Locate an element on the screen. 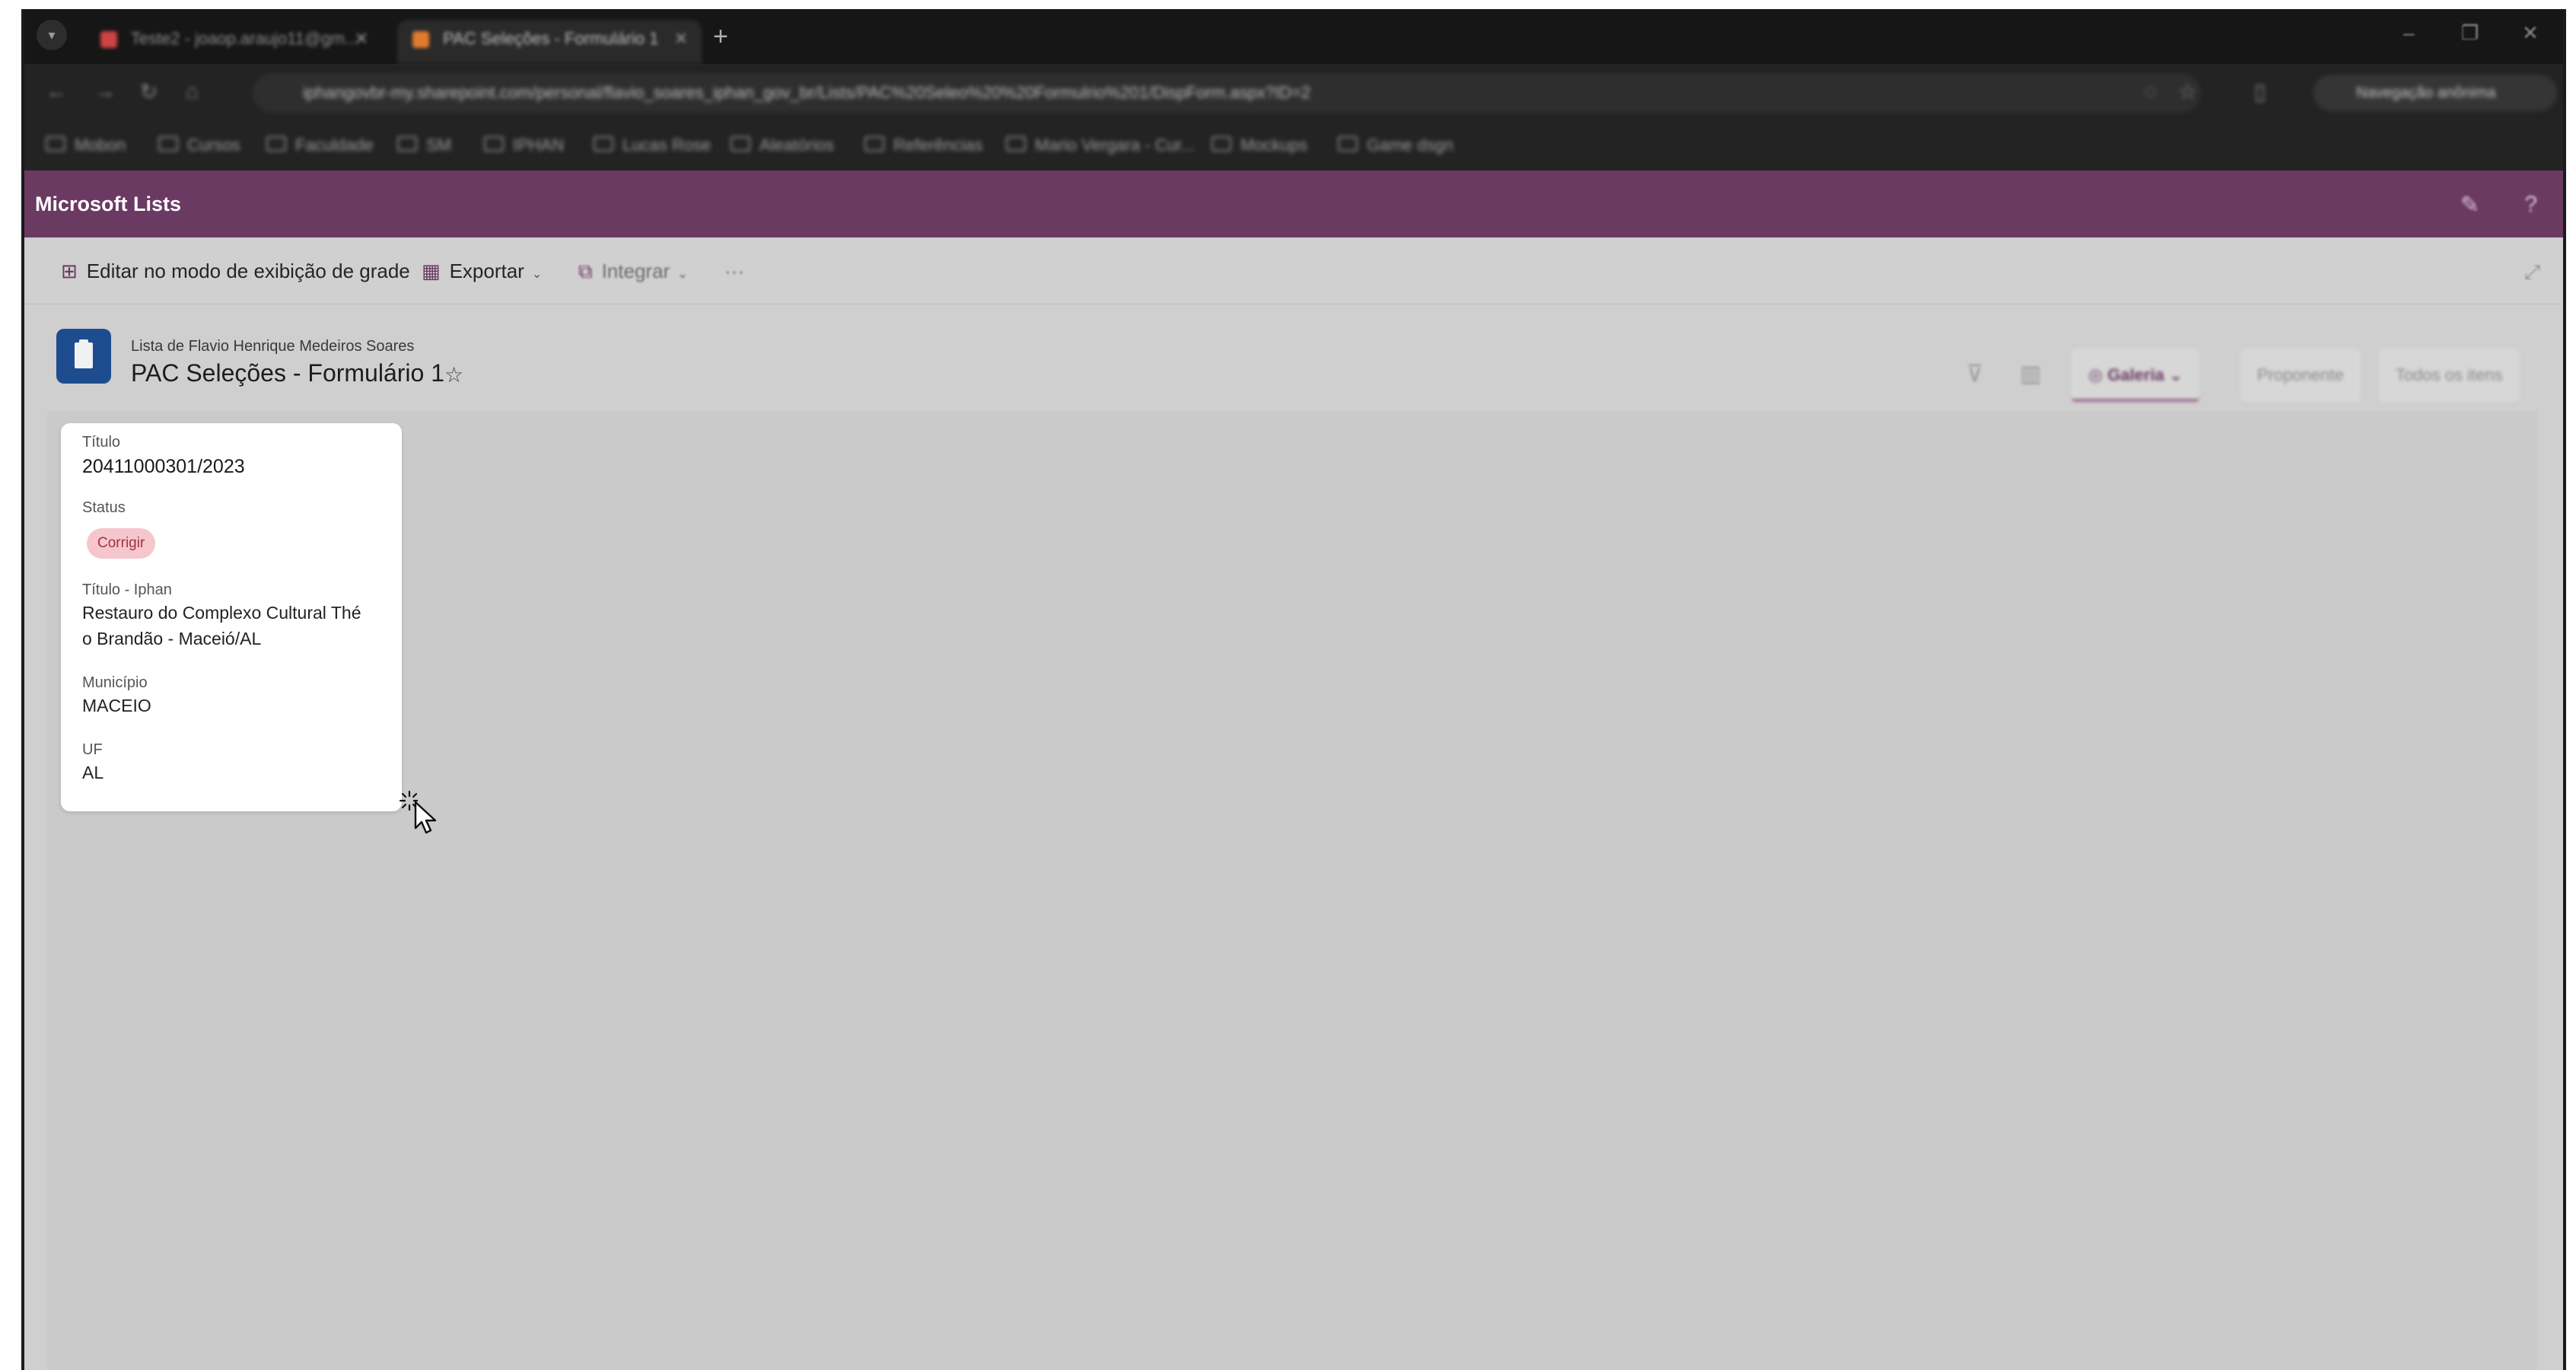  titulo-label: Título is located at coordinates (101, 442).